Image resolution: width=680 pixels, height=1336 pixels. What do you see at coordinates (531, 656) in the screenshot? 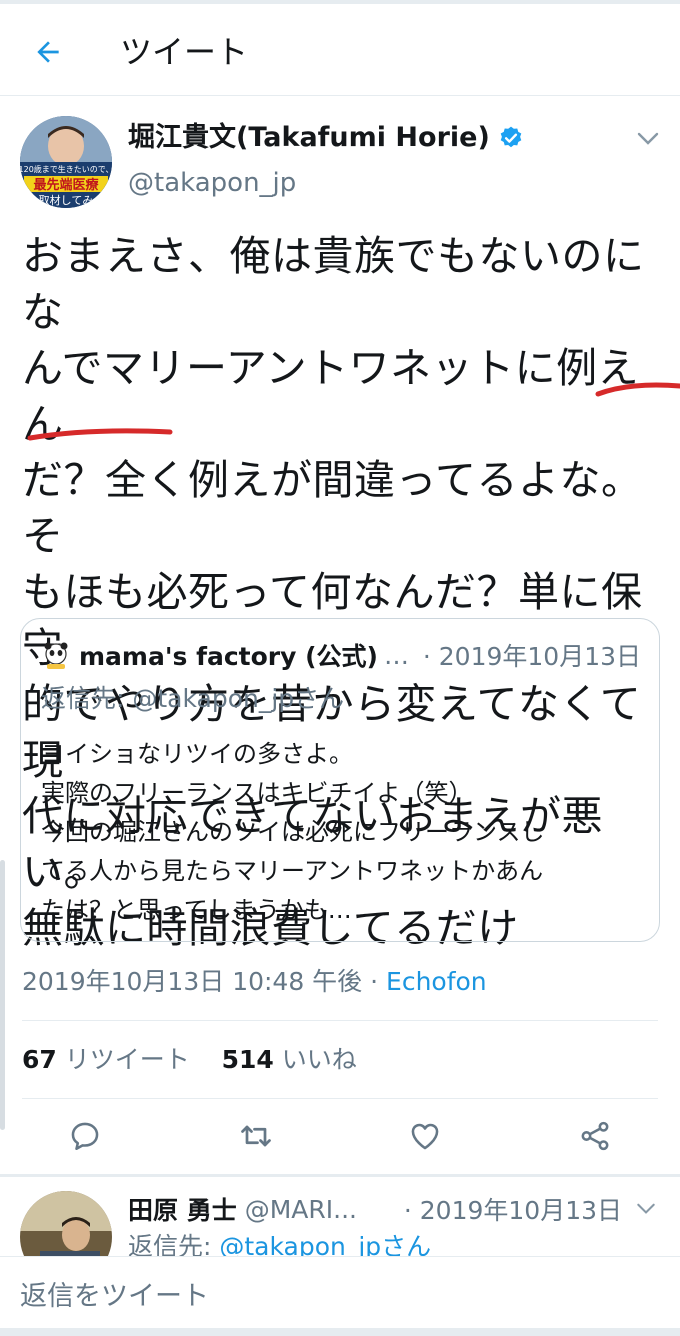
I see `quoted-timestamp: · 2019年10月13日` at bounding box center [531, 656].